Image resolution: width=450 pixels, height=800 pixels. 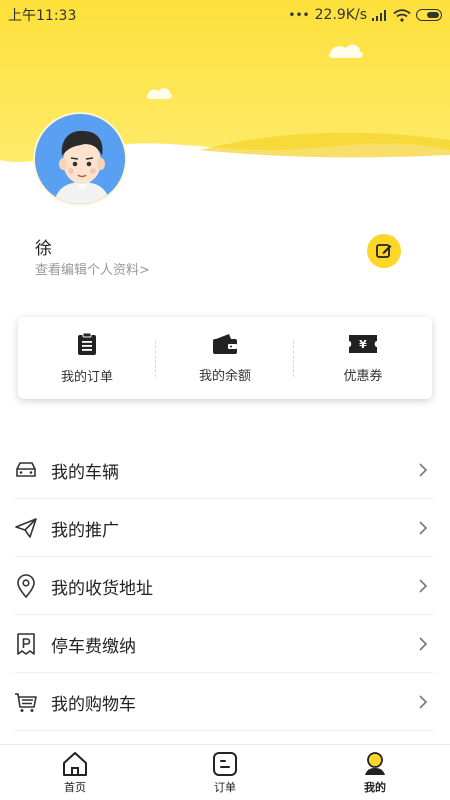 I want to click on shopping-cart-icon, so click(x=26, y=702).